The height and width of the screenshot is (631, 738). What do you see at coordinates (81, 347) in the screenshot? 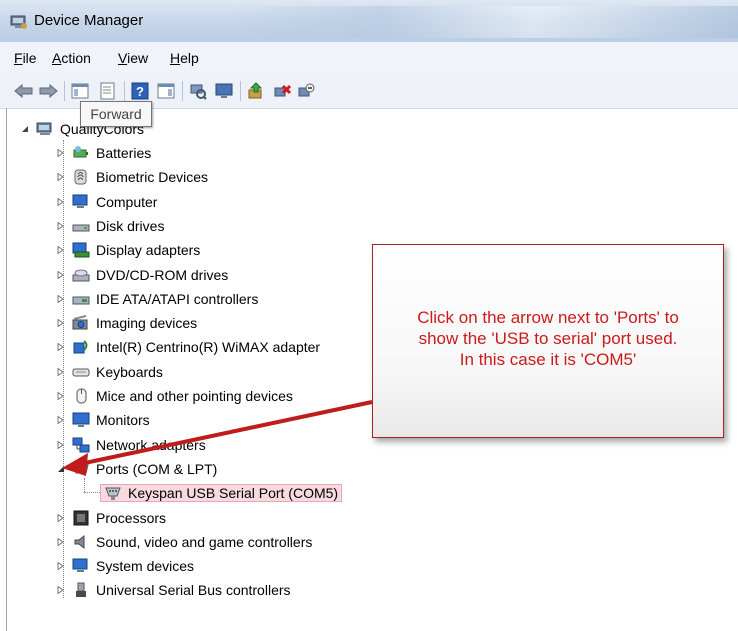
I see `wimax-icon` at bounding box center [81, 347].